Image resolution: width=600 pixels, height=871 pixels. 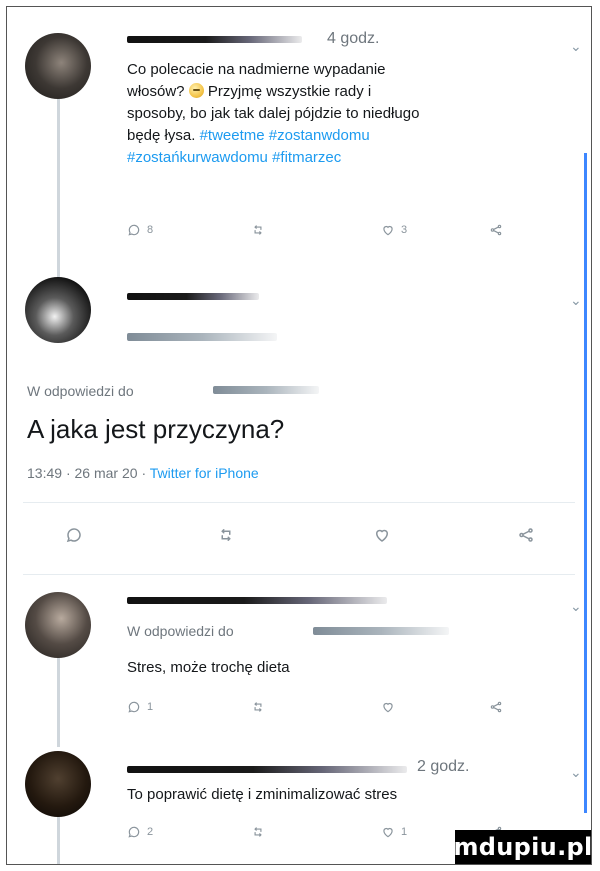 I want to click on reply-count: 1, so click(x=150, y=707).